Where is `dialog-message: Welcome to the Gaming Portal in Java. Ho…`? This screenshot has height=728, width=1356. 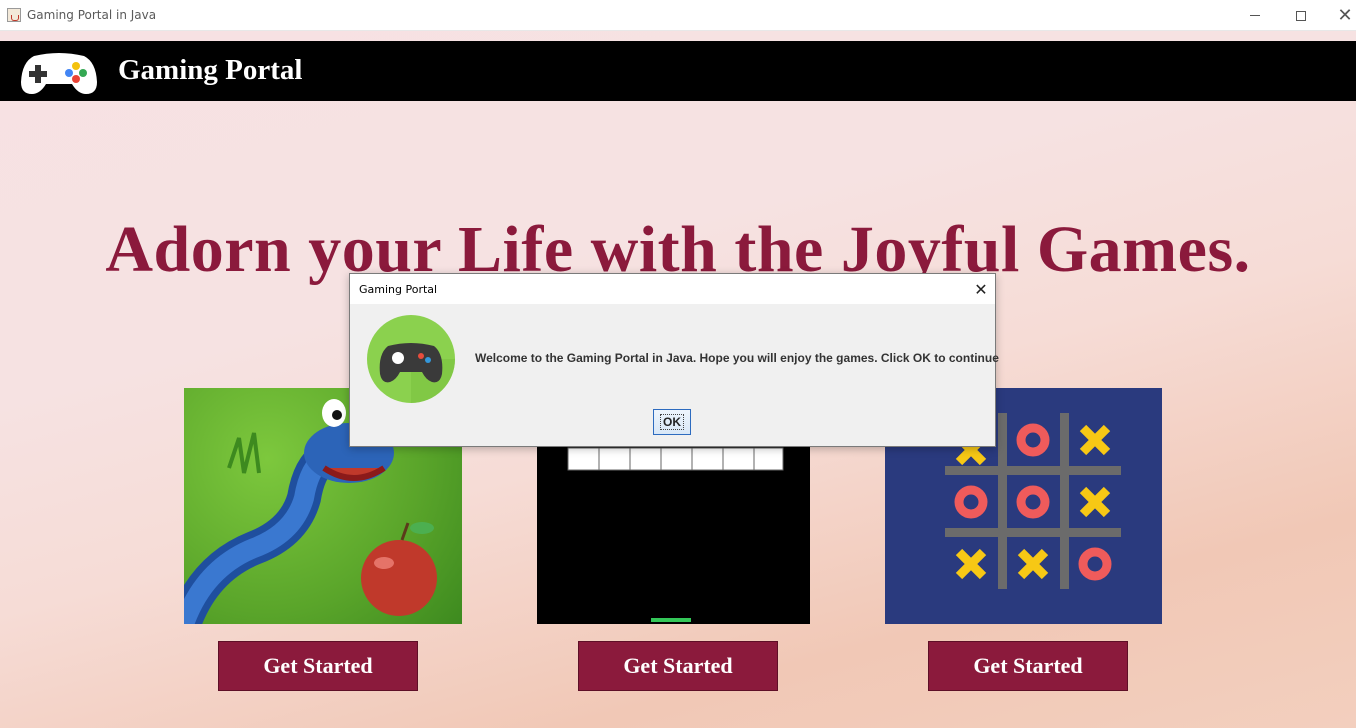 dialog-message: Welcome to the Gaming Portal in Java. Ho… is located at coordinates (737, 358).